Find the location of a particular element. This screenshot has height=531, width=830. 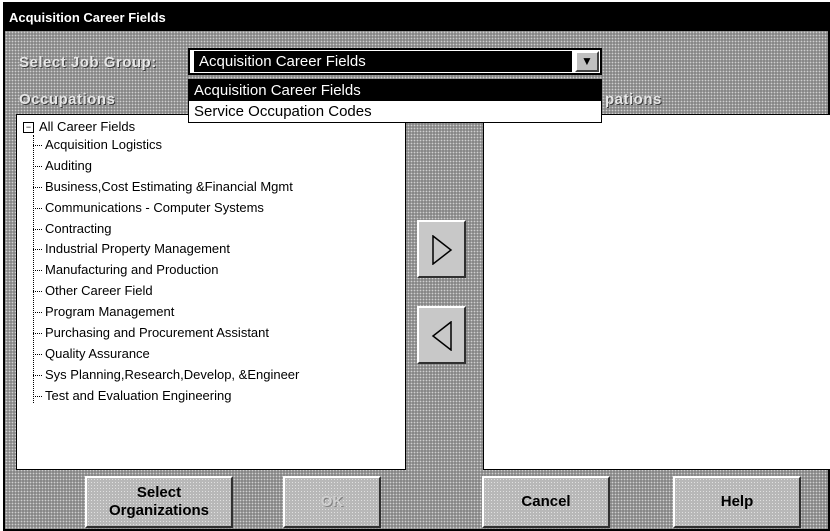

chevron-down-icon: ▼ is located at coordinates (587, 61).